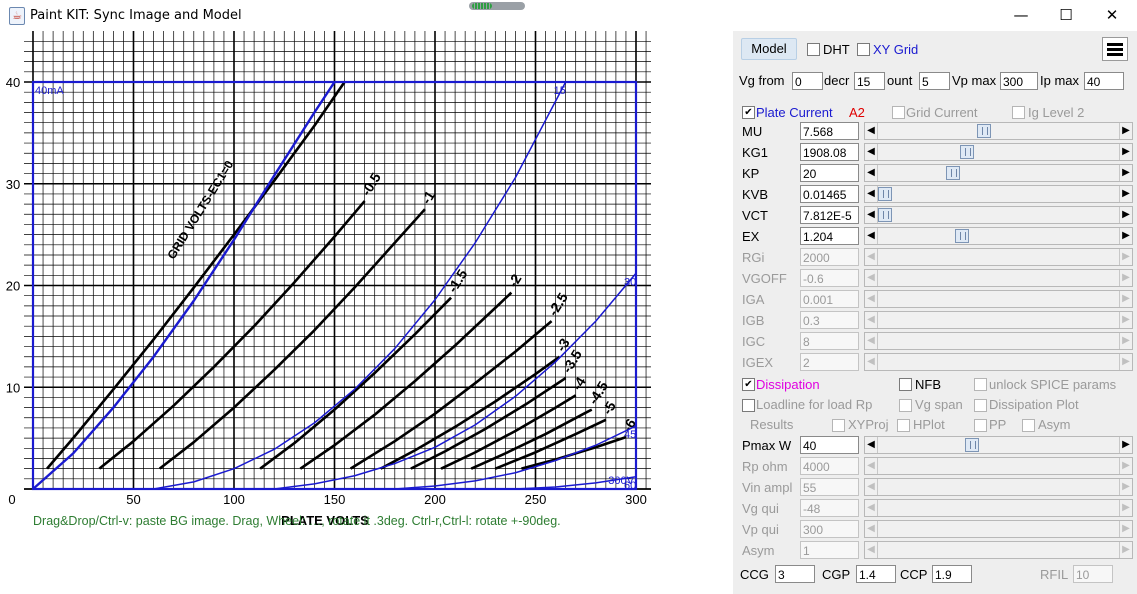  What do you see at coordinates (1018, 112) in the screenshot?
I see `ig-level2-checkbox` at bounding box center [1018, 112].